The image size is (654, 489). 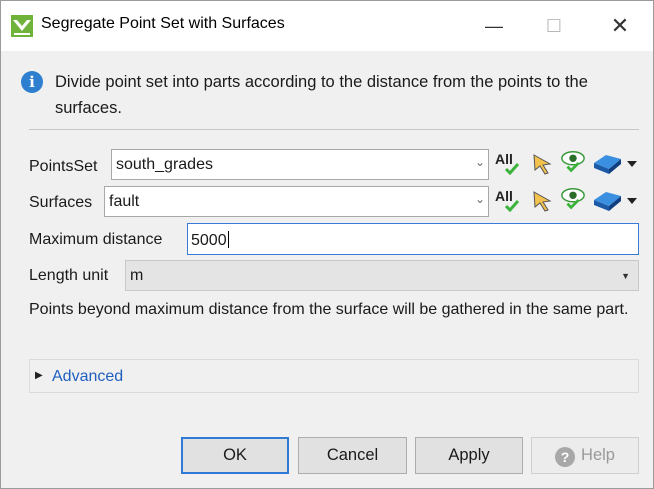 What do you see at coordinates (625, 276) in the screenshot?
I see `dropdown-arrow-icon: ▼` at bounding box center [625, 276].